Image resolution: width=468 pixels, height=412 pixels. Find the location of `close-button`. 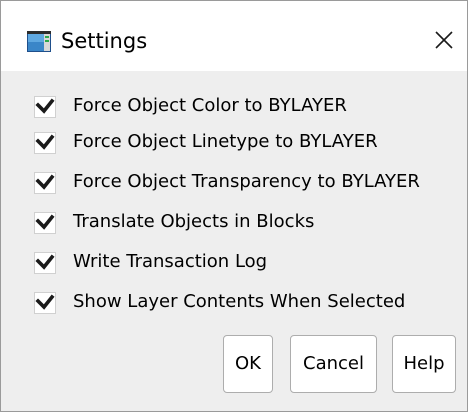

close-button is located at coordinates (444, 40).